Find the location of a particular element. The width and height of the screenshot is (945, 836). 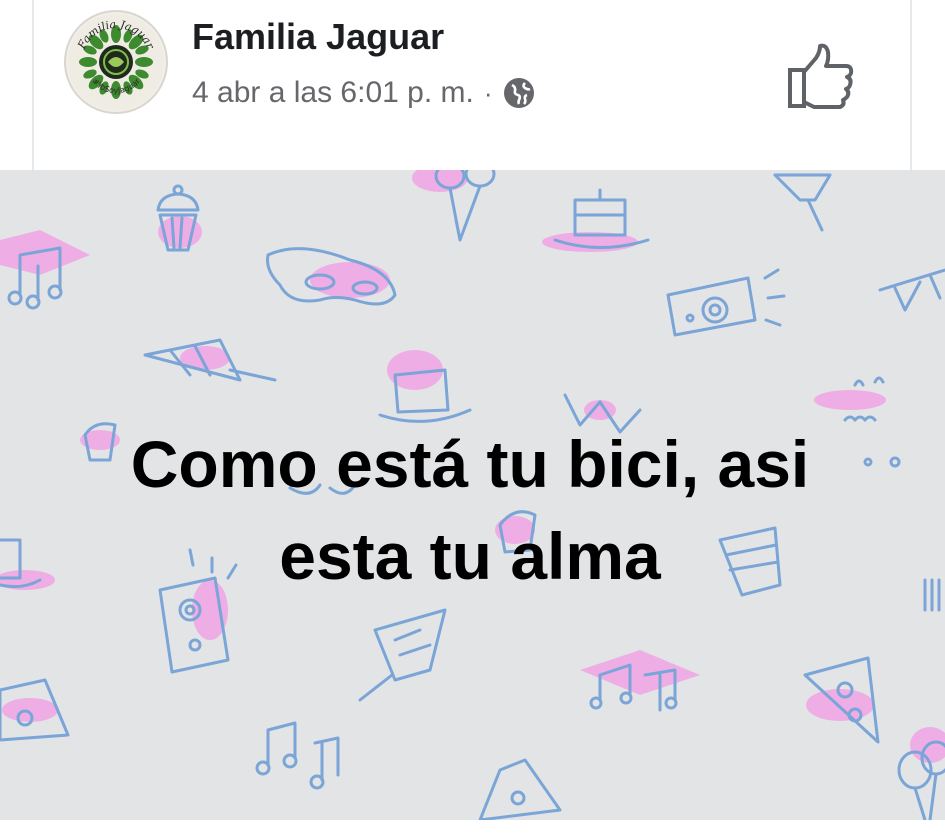

page-name: Familia Jaguar is located at coordinates (318, 37).